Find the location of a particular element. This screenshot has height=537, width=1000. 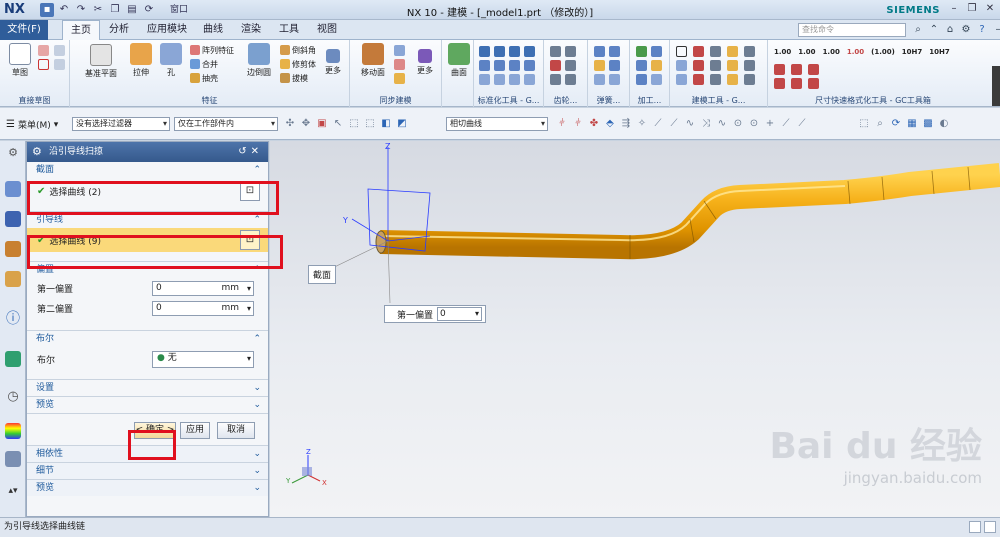

rotate-icon: ⟳ is located at coordinates (896, 124).